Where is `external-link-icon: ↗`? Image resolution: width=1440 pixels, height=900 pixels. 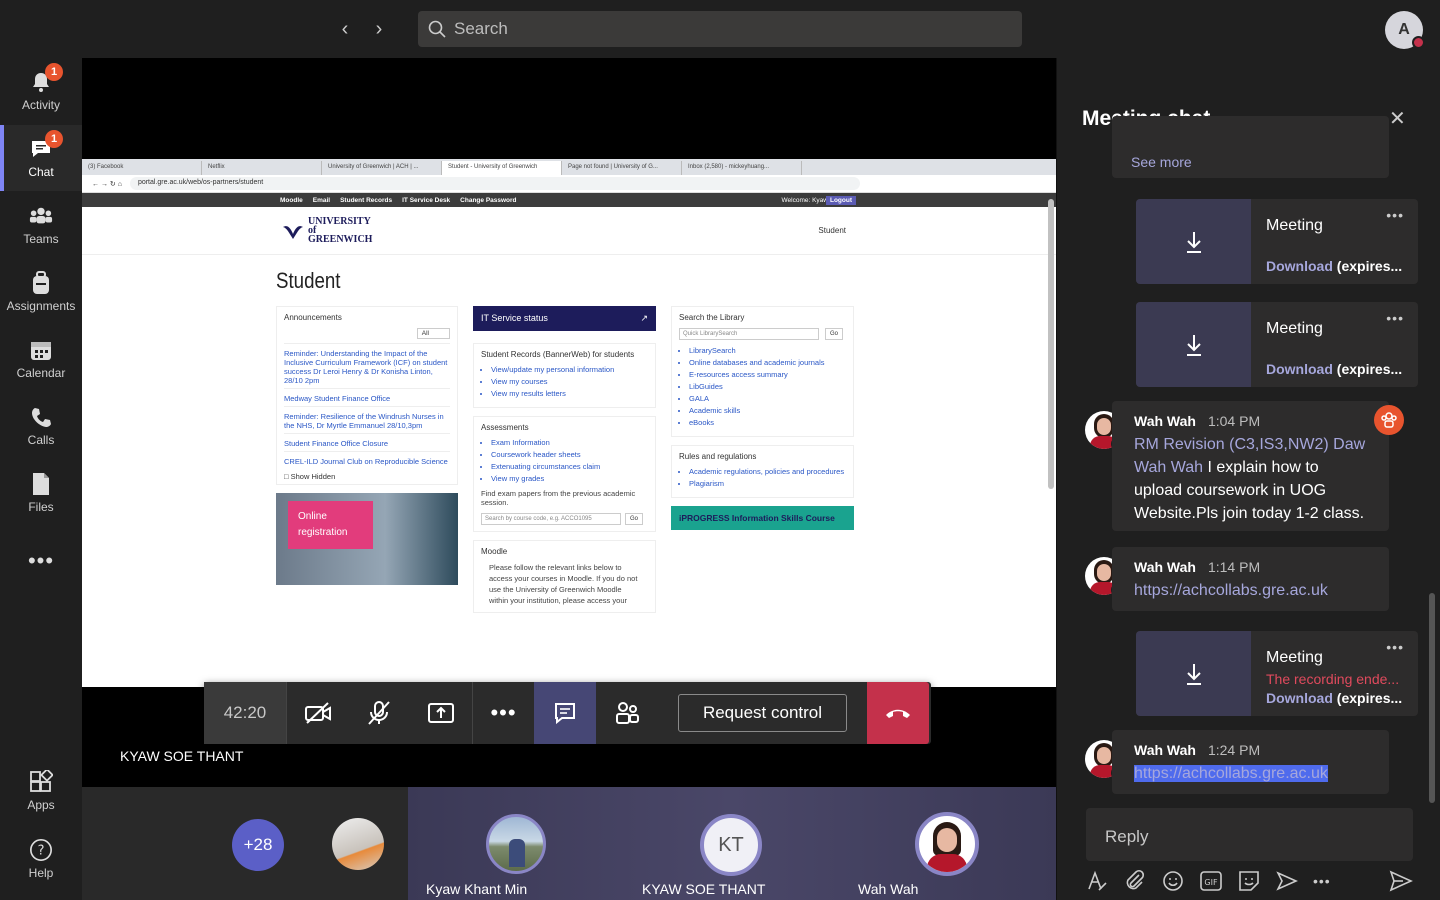
external-link-icon: ↗ is located at coordinates (644, 318).